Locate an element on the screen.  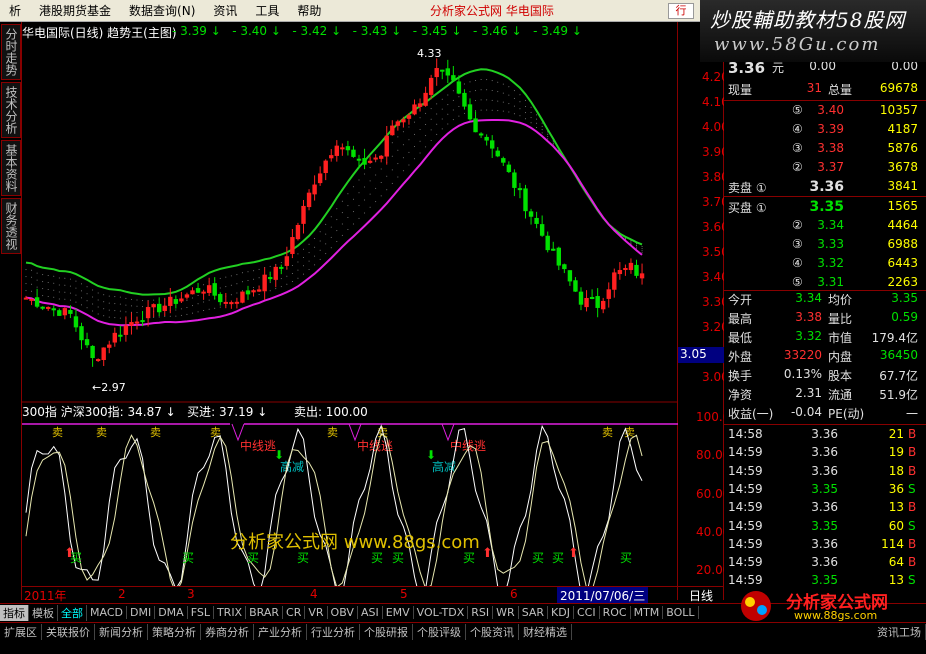
menu-data-query: 数据查询(N) is located at coordinates (162, 10).